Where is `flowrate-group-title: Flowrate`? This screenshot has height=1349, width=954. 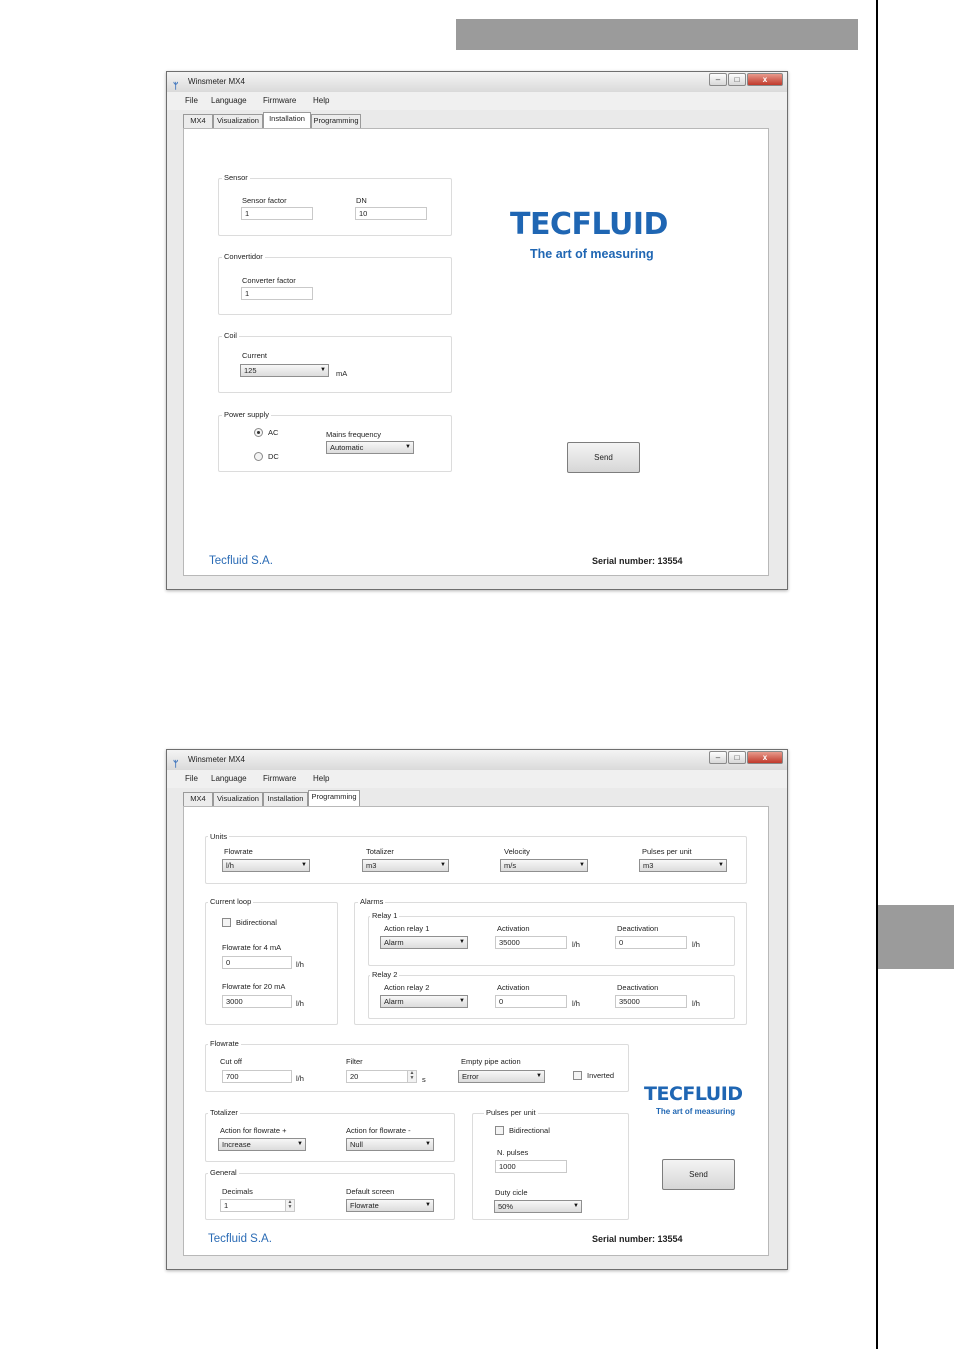
flowrate-group-title: Flowrate is located at coordinates (224, 1043).